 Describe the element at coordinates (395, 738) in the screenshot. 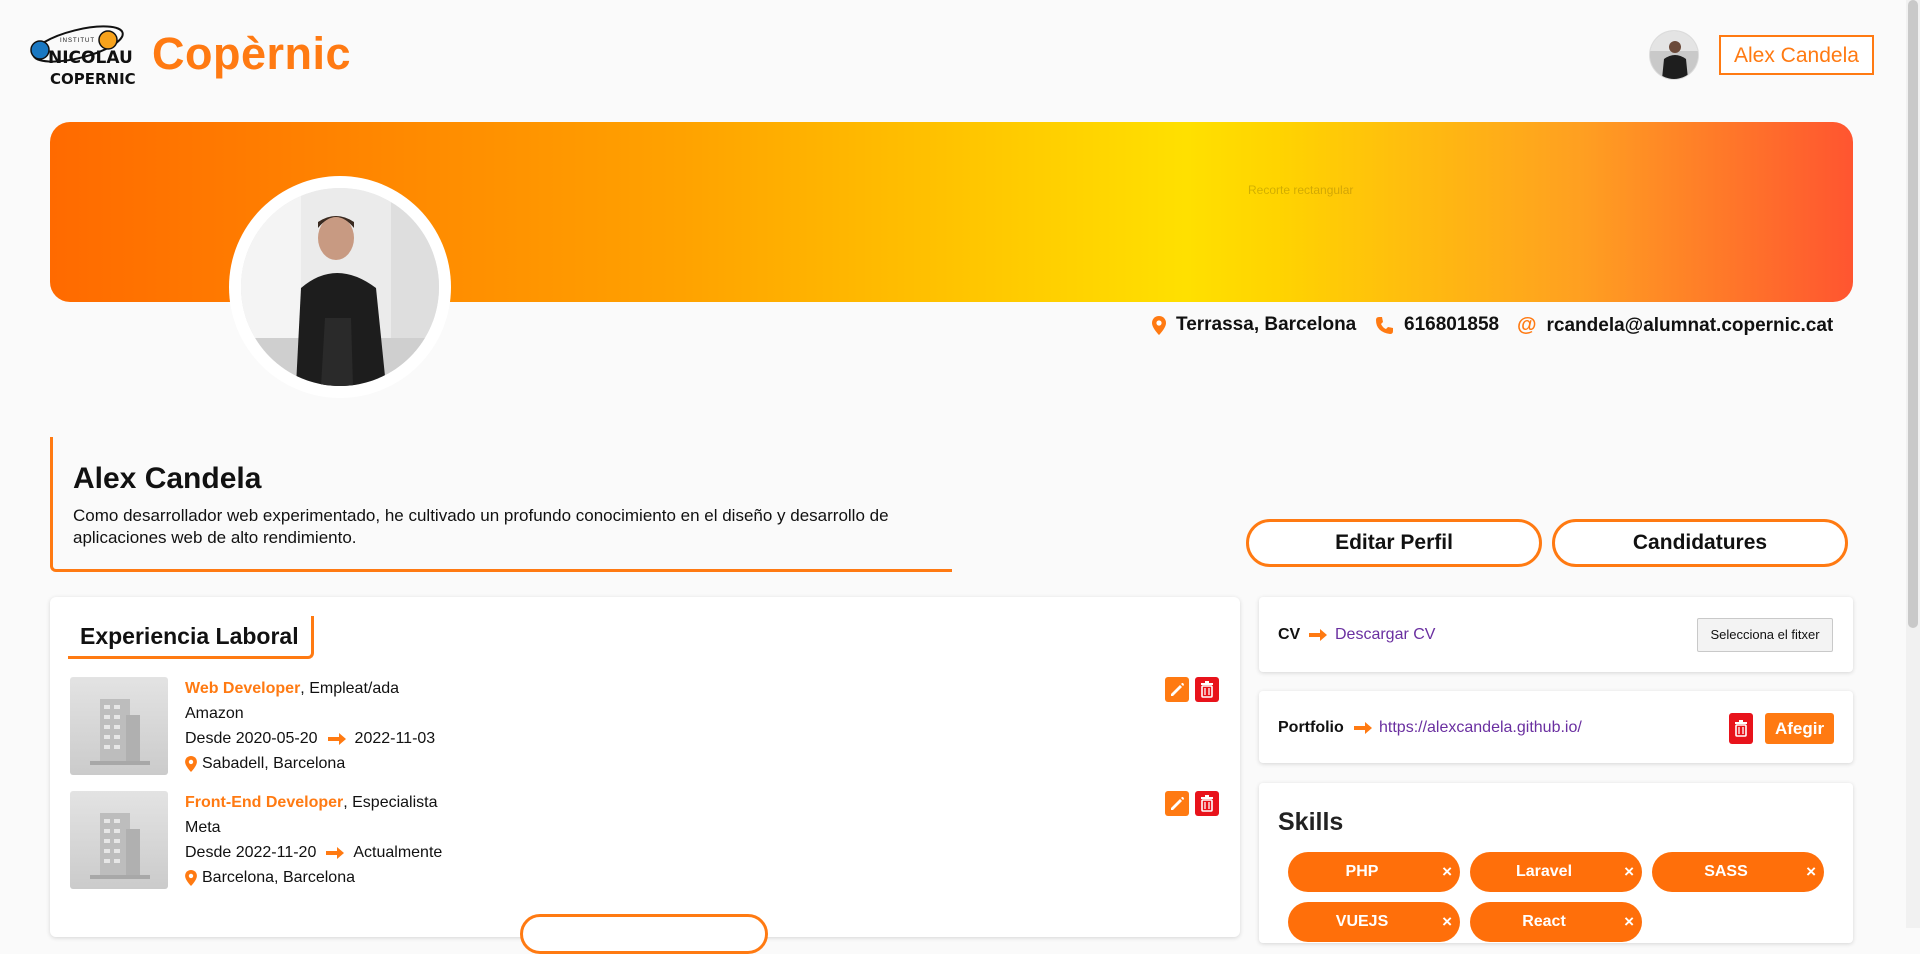

I see `experience-to: 2022-11-03` at that location.